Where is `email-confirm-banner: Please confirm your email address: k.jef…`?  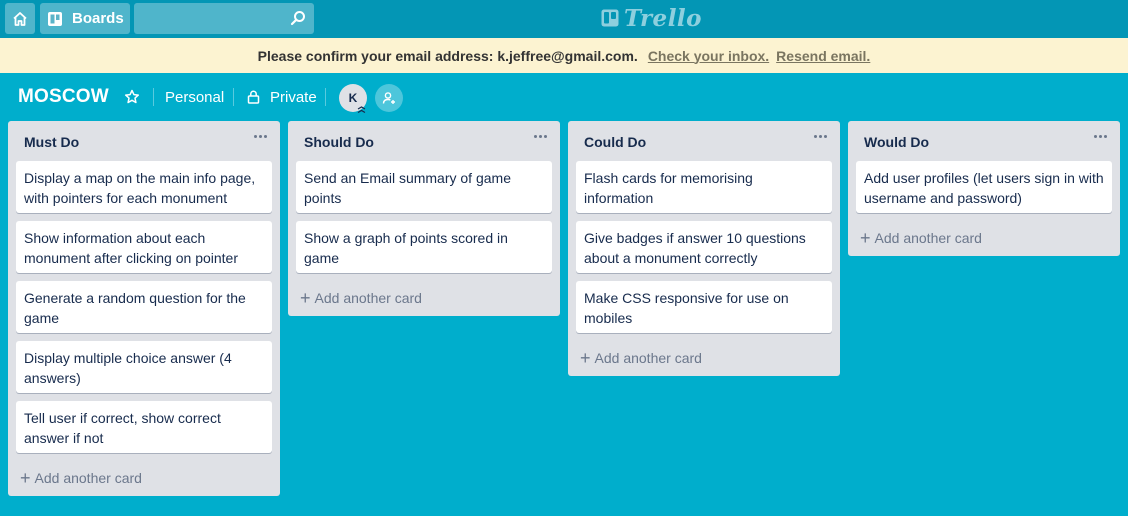
email-confirm-banner: Please confirm your email address: k.jef… is located at coordinates (564, 55).